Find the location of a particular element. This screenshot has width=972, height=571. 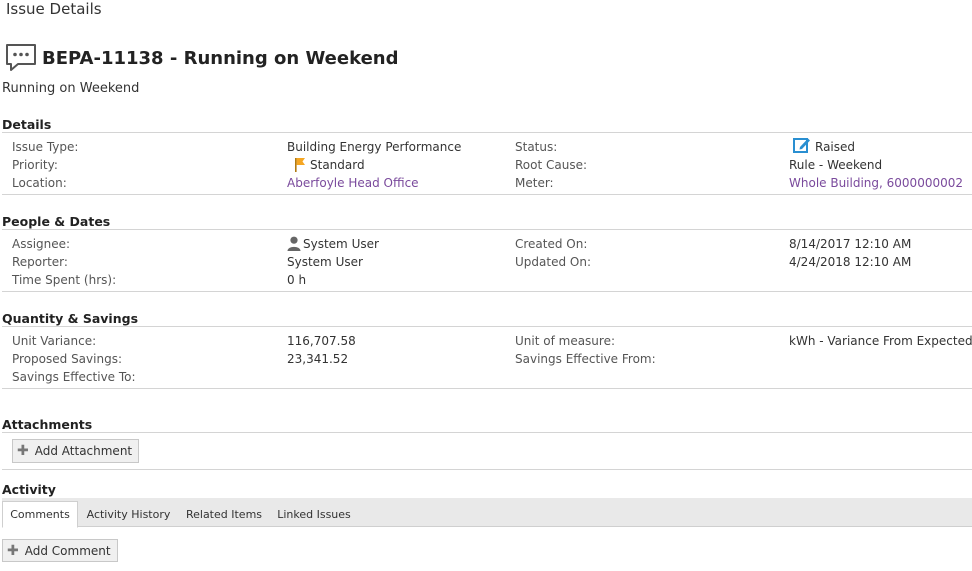

assignee-value: System User is located at coordinates (341, 244).